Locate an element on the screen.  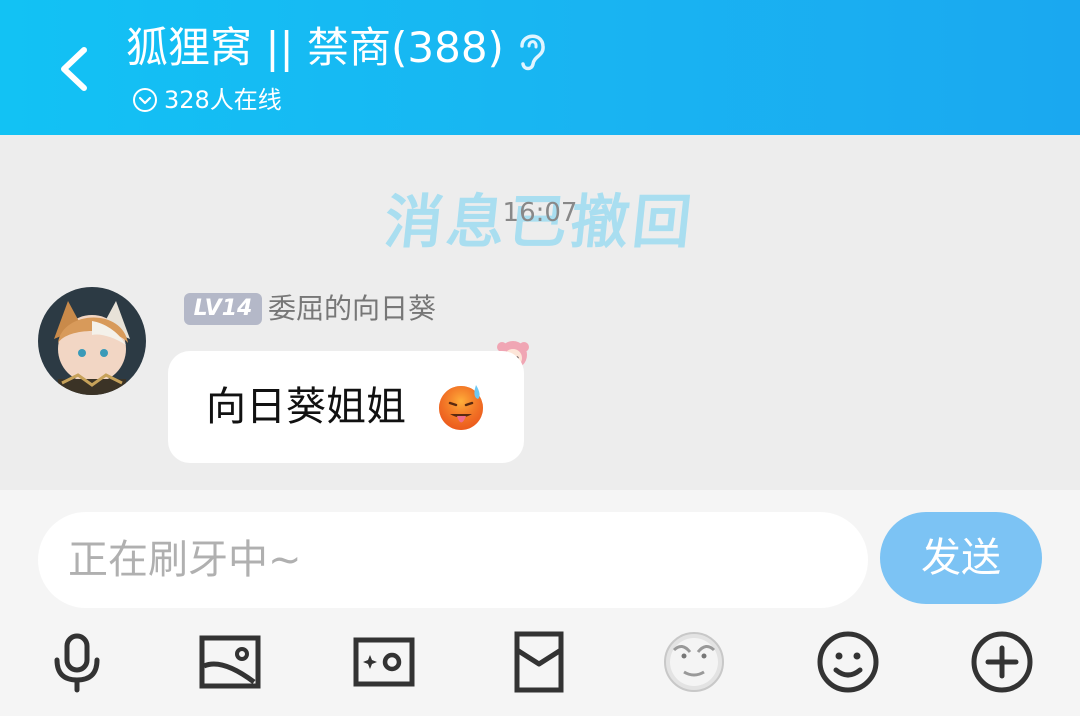
plus-icon is located at coordinates (1002, 662).